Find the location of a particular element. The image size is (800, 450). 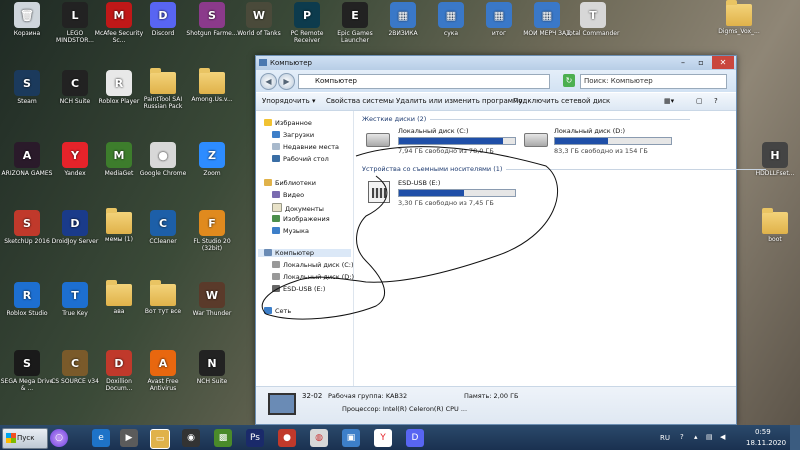

clock-date: 18.11.2020 is located at coordinates (766, 443).